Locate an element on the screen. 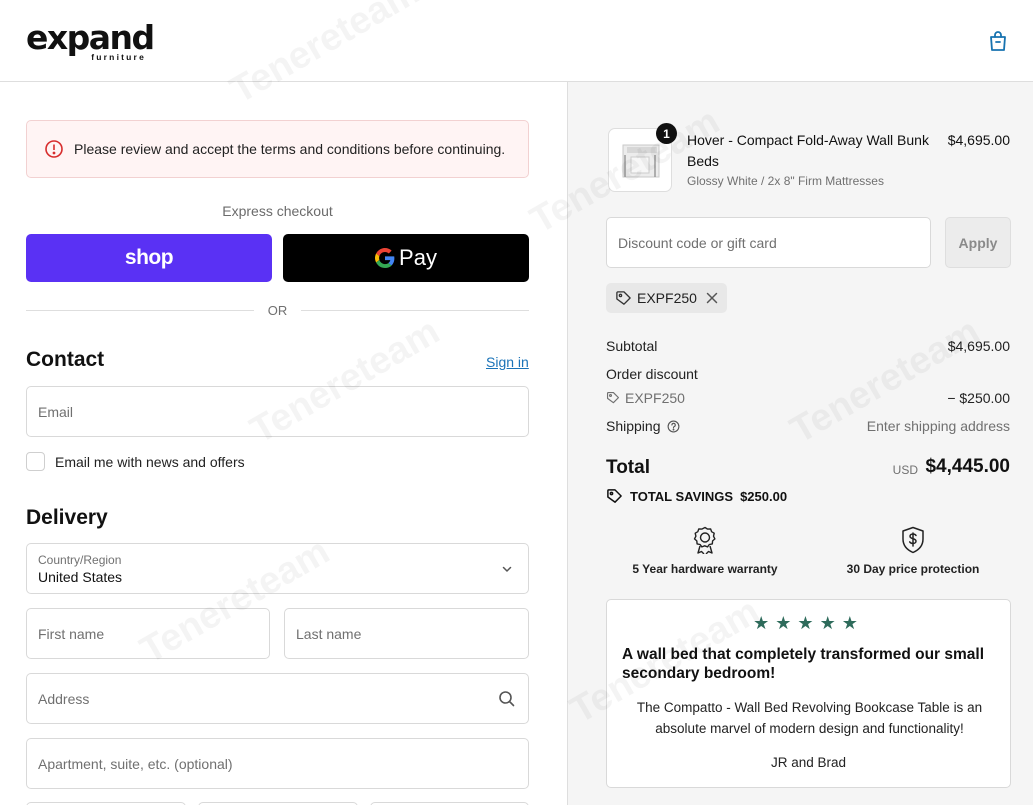 Image resolution: width=1033 pixels, height=805 pixels. help-circle-icon is located at coordinates (673, 426).